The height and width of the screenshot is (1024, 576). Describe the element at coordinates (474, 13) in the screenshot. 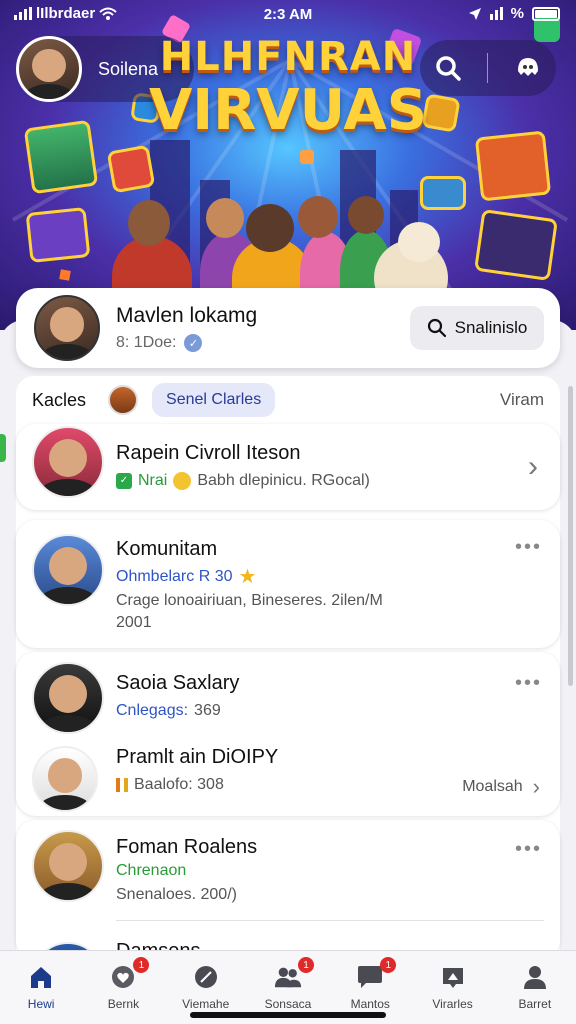

I see `location-icon` at that location.